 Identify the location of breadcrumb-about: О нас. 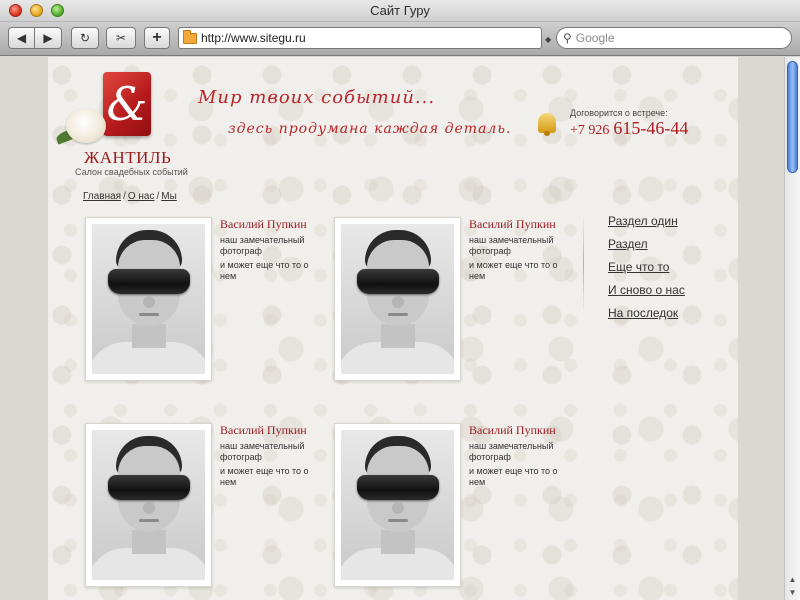
(141, 196).